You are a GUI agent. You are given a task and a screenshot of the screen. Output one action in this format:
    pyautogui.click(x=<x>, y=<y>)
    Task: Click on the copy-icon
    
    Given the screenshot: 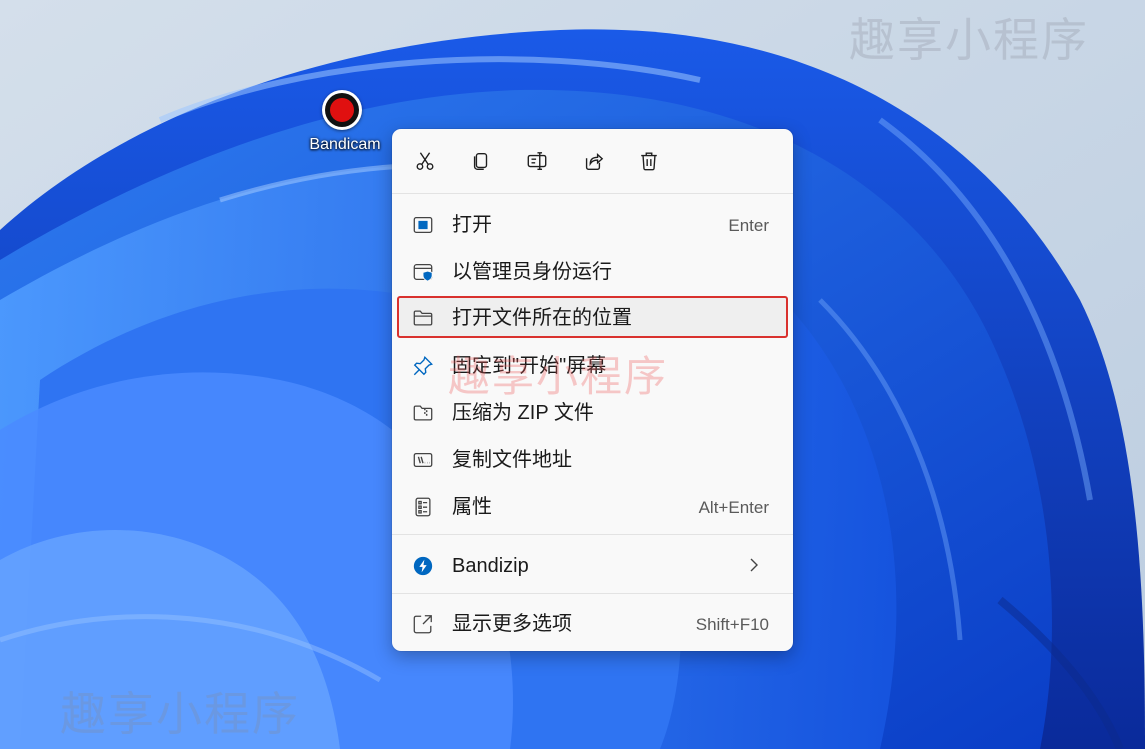 What is the action you would take?
    pyautogui.click(x=480, y=161)
    